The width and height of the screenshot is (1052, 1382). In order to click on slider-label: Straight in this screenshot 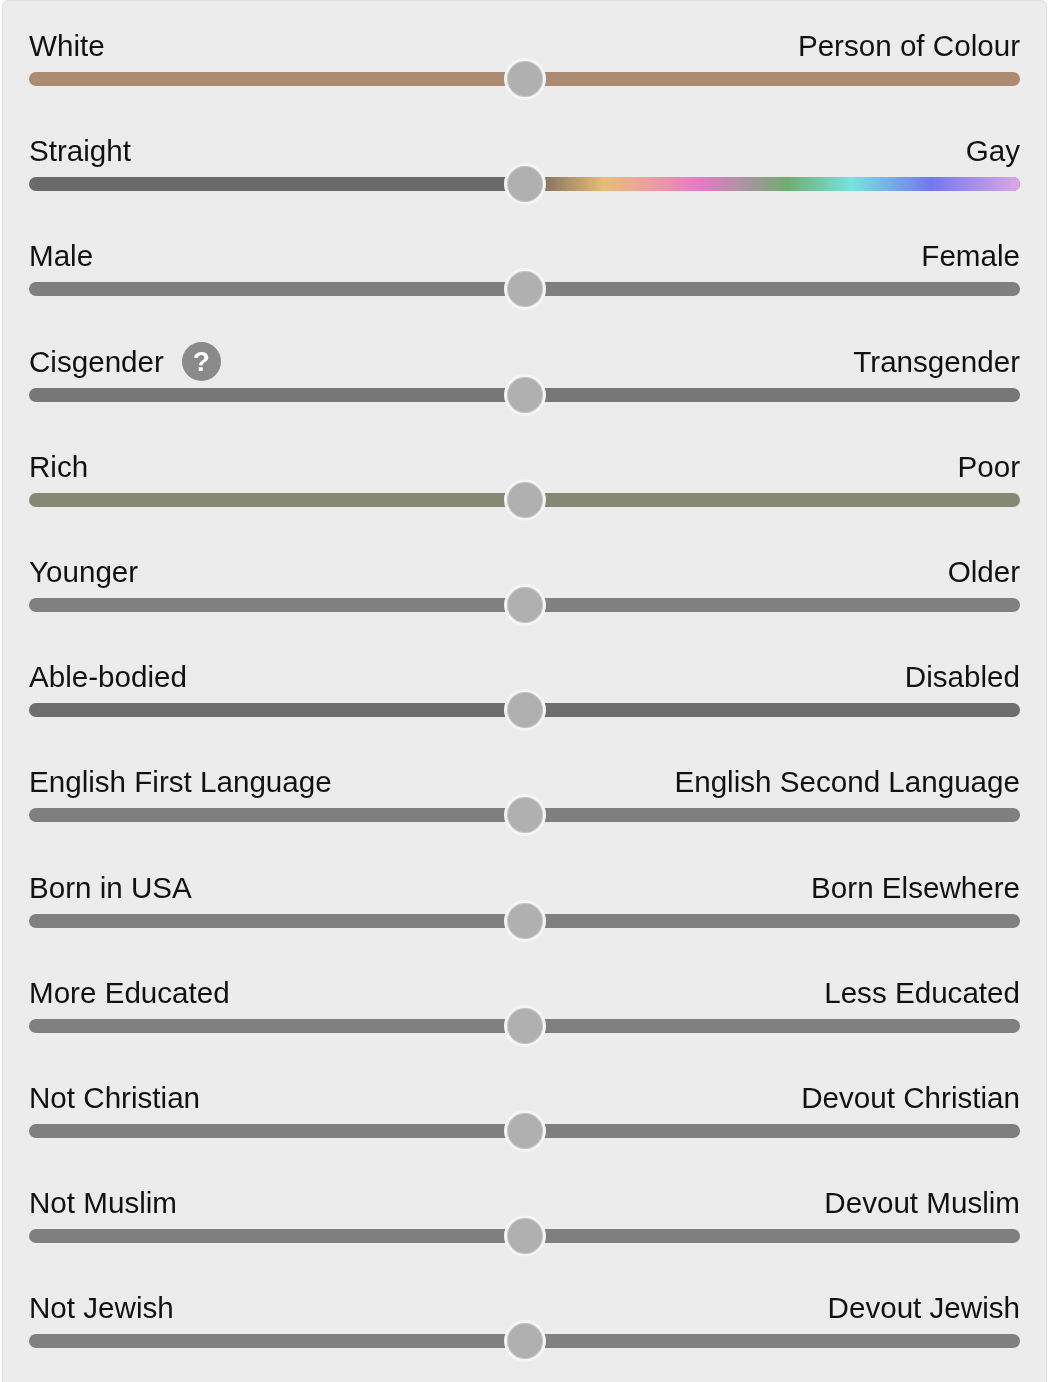, I will do `click(80, 151)`.